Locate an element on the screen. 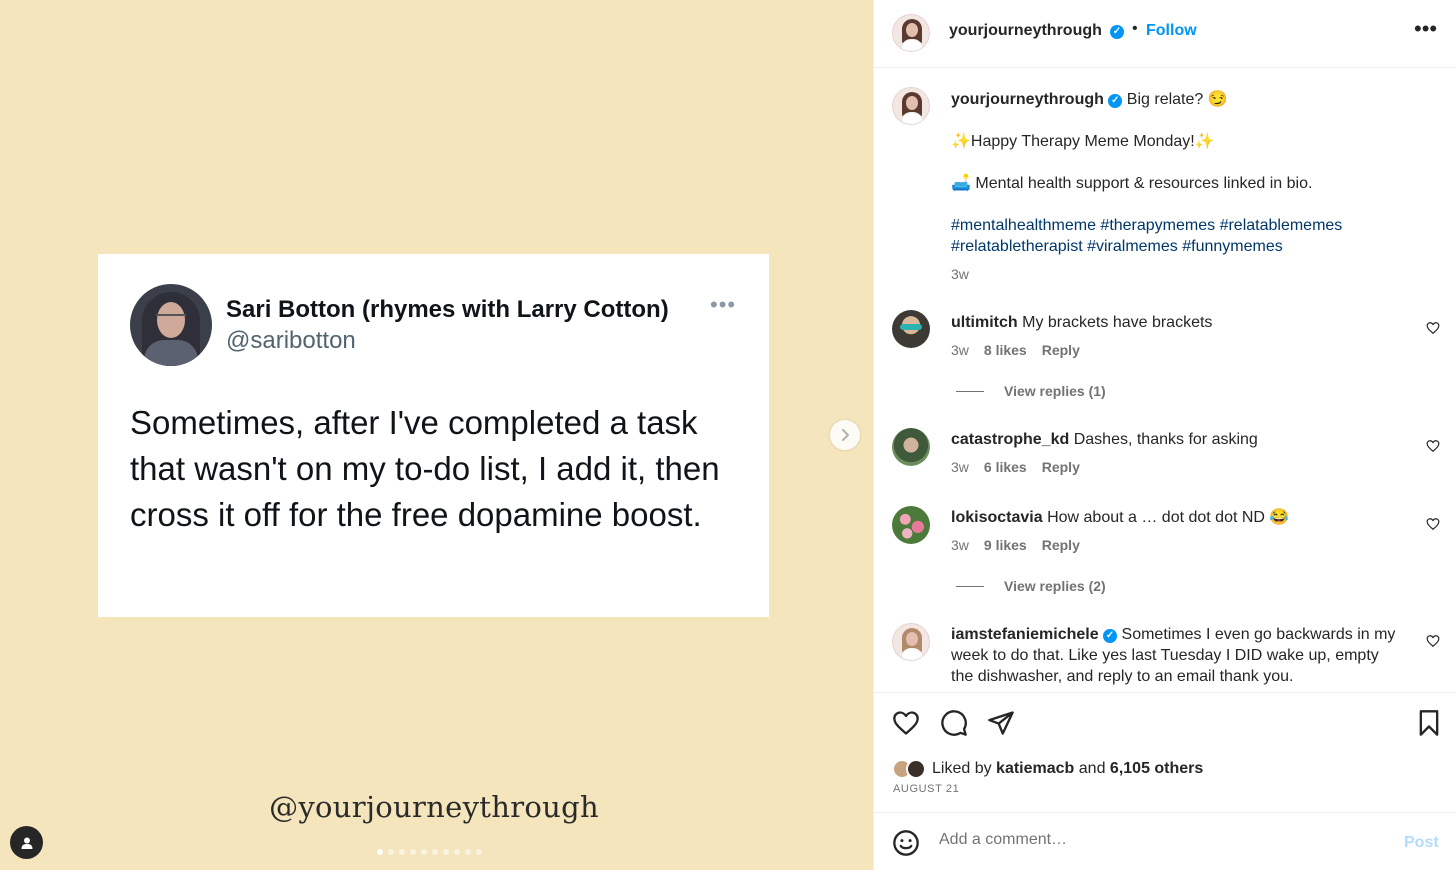  comment-username: iamstefaniemichele is located at coordinates (1025, 634).